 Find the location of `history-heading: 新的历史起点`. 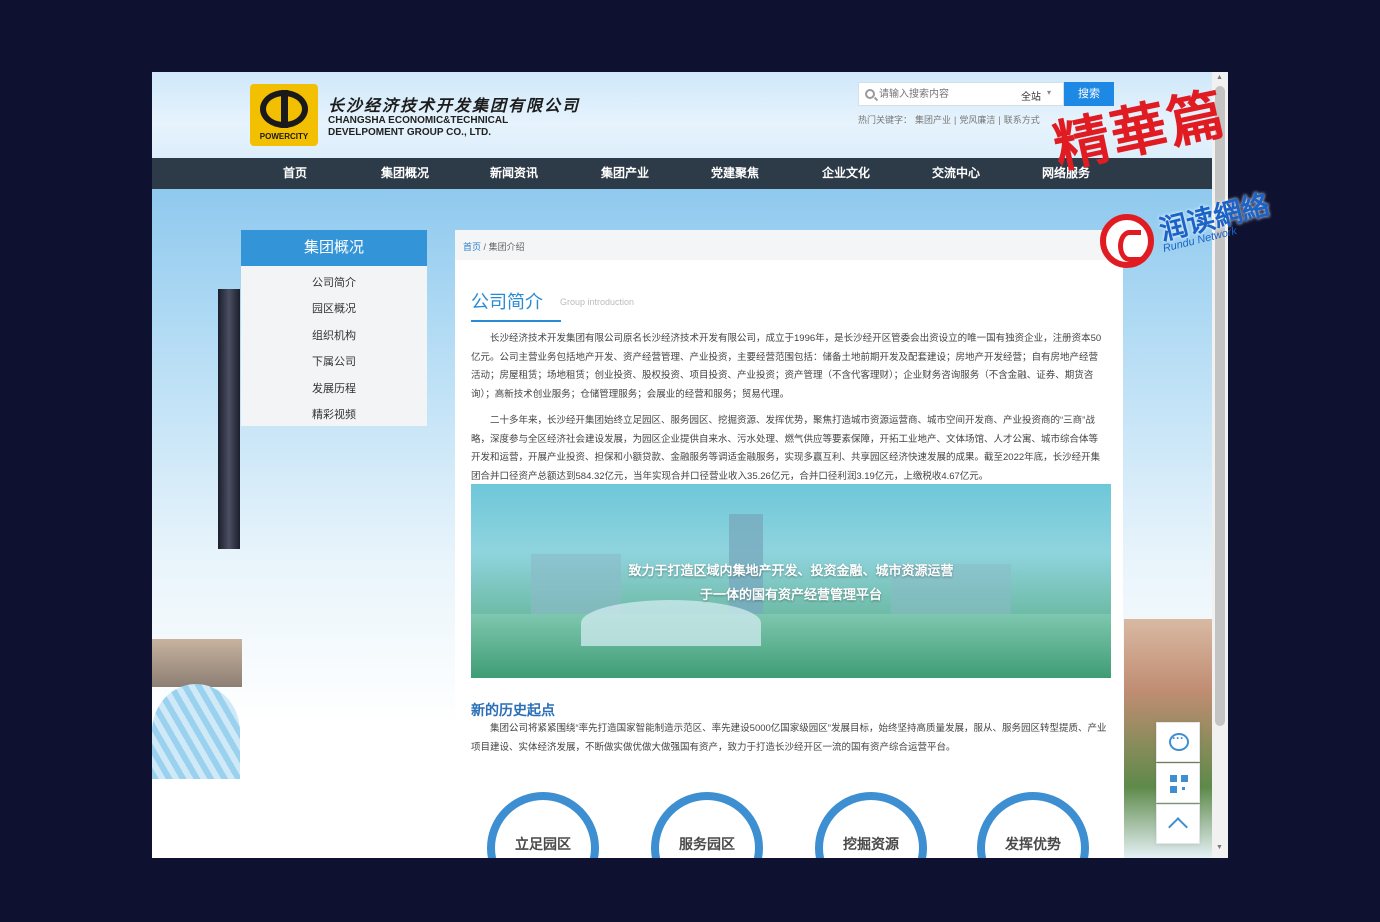

history-heading: 新的历史起点 is located at coordinates (513, 710).